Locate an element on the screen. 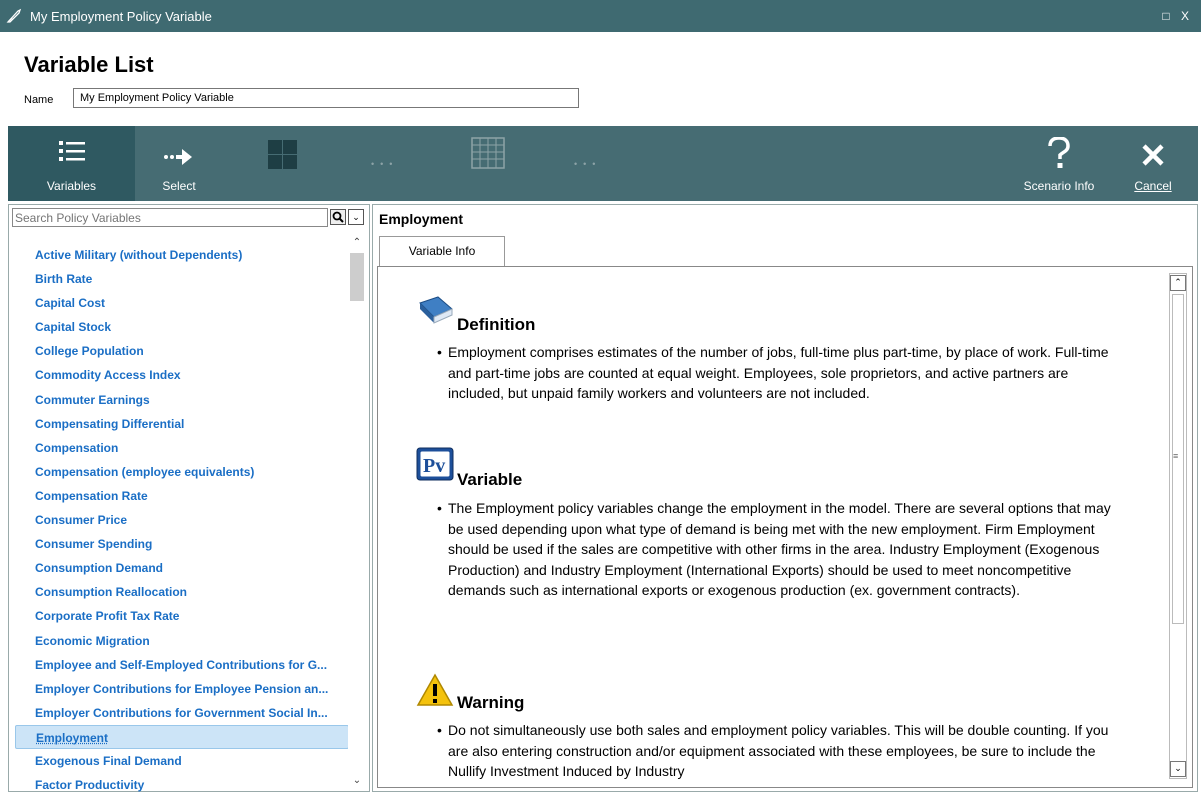 Image resolution: width=1201 pixels, height=797 pixels. step-dots-2: ••• is located at coordinates (588, 164).